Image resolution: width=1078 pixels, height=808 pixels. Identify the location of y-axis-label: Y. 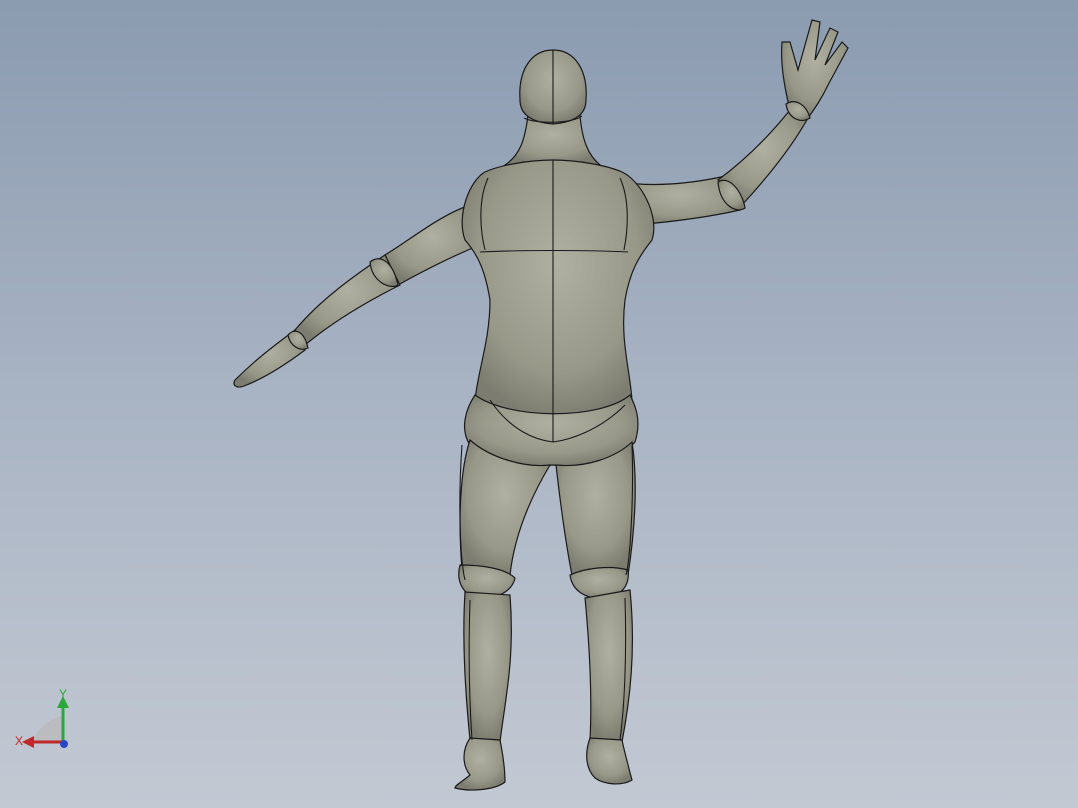
(63, 694).